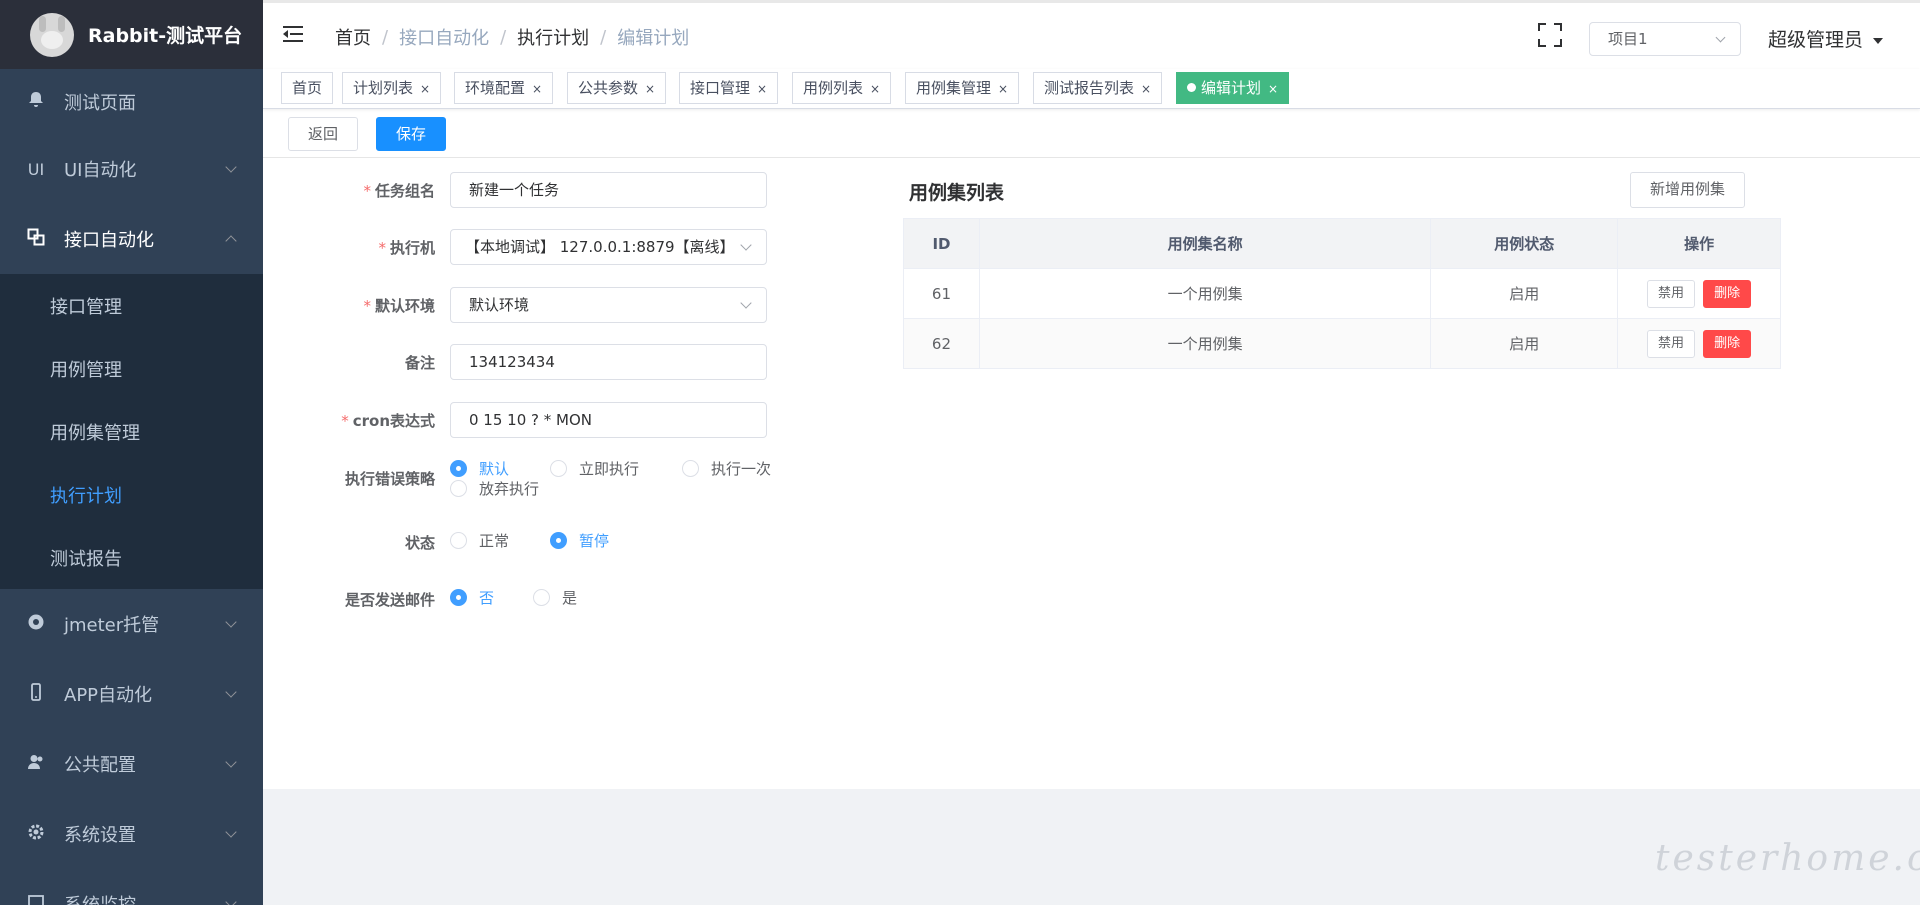 The image size is (1920, 905). Describe the element at coordinates (608, 362) in the screenshot. I see `remark-input: 134123434` at that location.